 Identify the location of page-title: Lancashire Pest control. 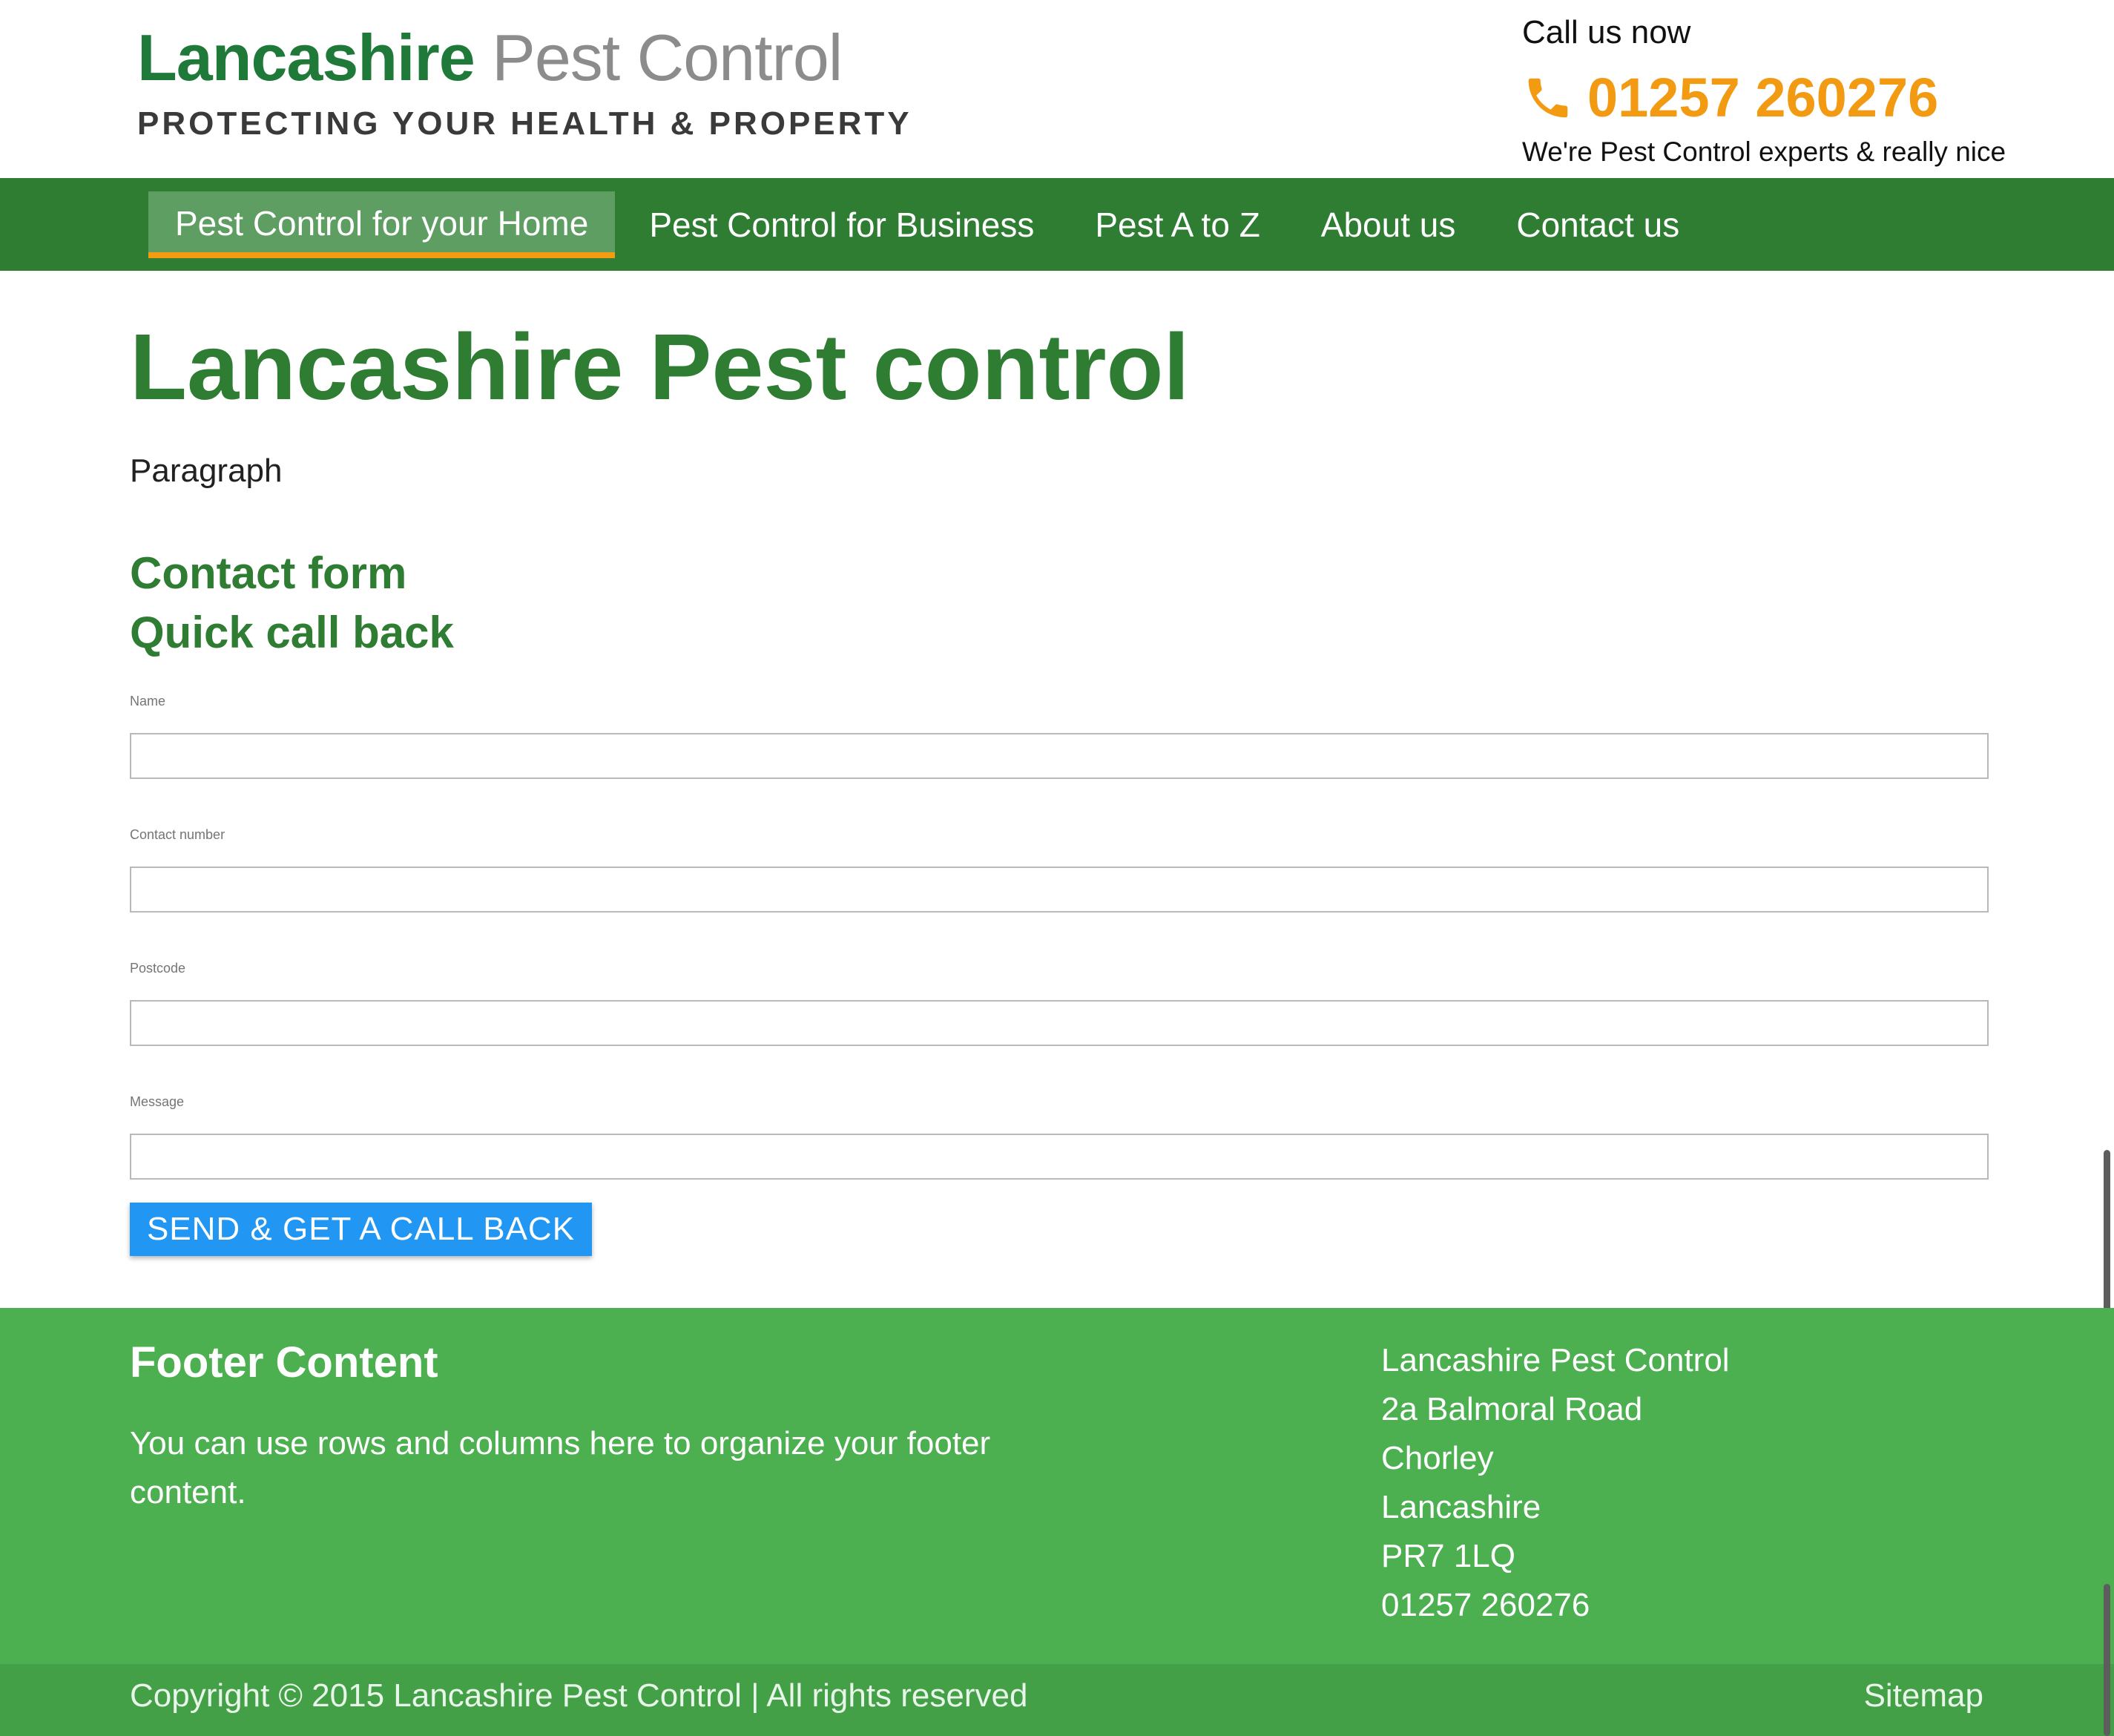
(660, 367).